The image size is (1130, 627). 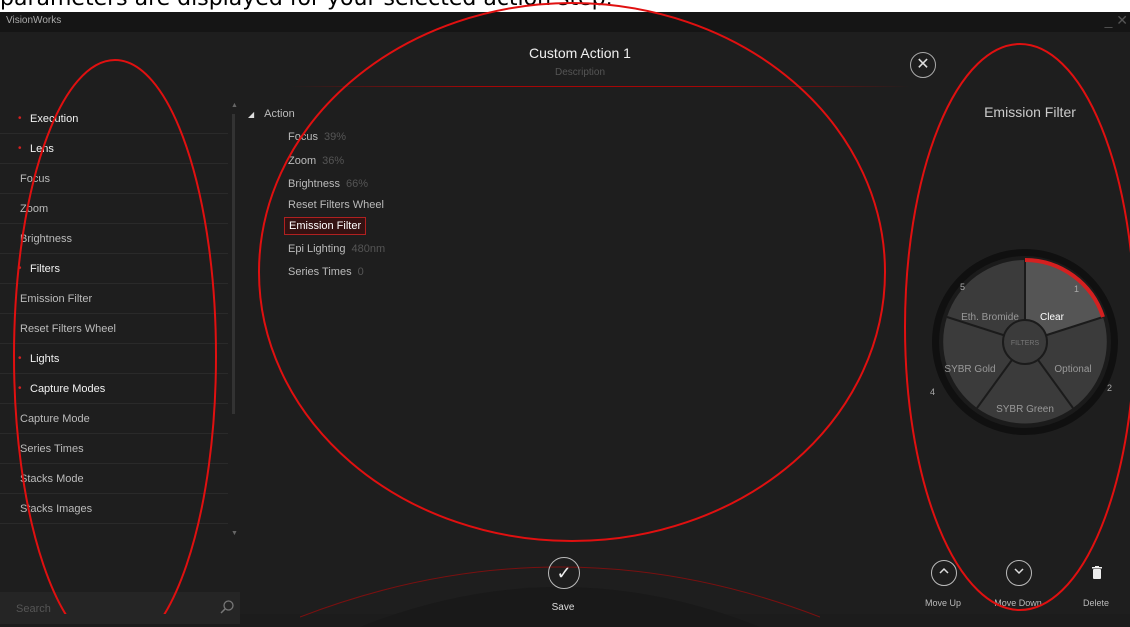 What do you see at coordinates (932, 392) in the screenshot?
I see `wheel-number-4: 4` at bounding box center [932, 392].